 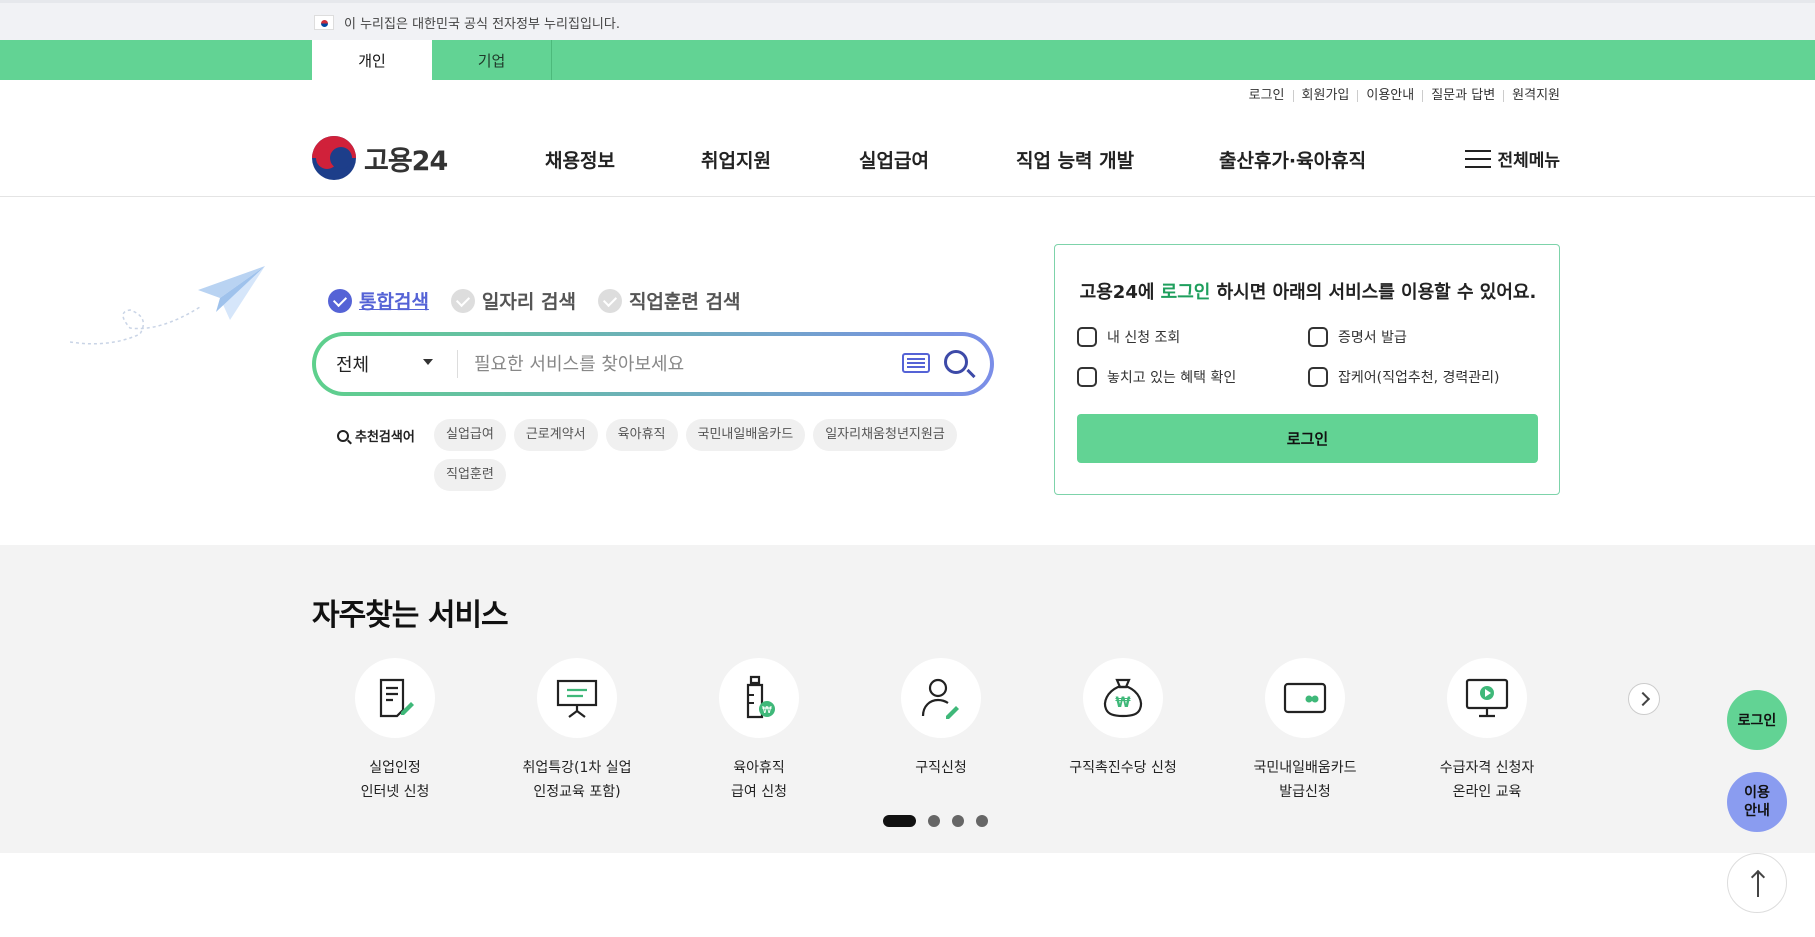 What do you see at coordinates (378, 364) in the screenshot?
I see `search-scope-select: 전체` at bounding box center [378, 364].